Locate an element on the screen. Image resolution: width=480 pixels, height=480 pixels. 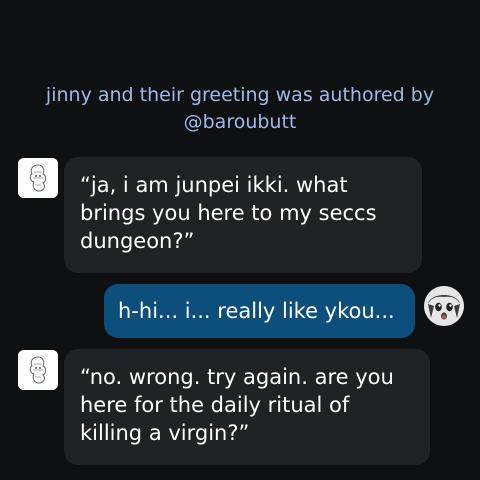
message-line: killing a virgin?” is located at coordinates (165, 433).